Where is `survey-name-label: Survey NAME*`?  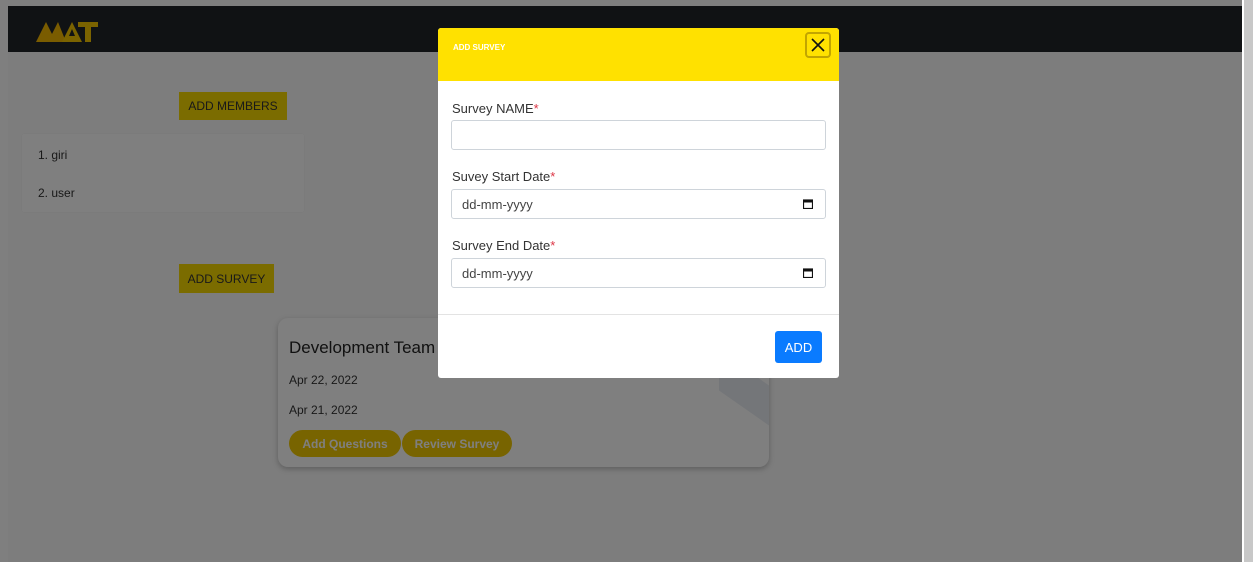
survey-name-label: Survey NAME* is located at coordinates (495, 108).